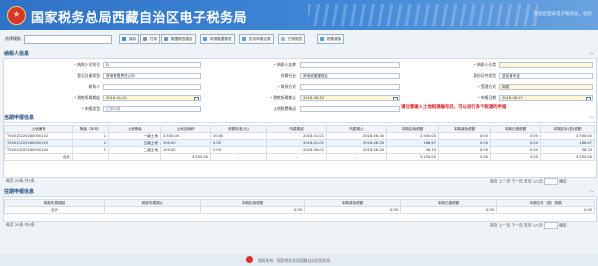  What do you see at coordinates (545, 203) in the screenshot?
I see `column-header: 本期应补（退）税额` at bounding box center [545, 203].